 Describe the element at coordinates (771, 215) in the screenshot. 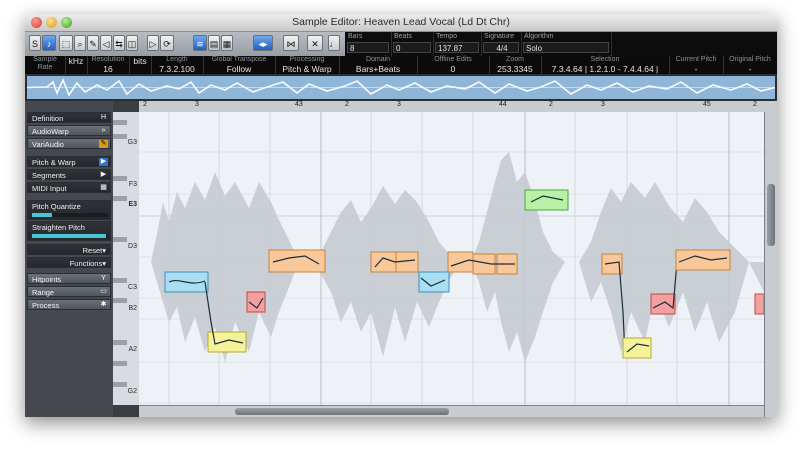

I see `vertical-scroll-thumb` at that location.